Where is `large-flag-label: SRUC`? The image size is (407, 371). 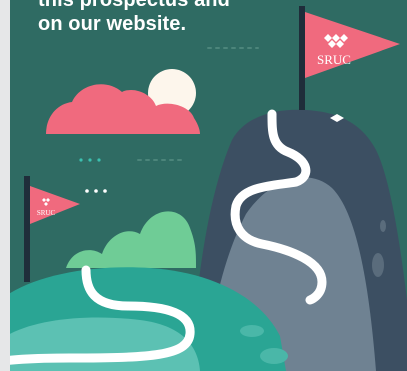
large-flag-label: SRUC is located at coordinates (334, 59).